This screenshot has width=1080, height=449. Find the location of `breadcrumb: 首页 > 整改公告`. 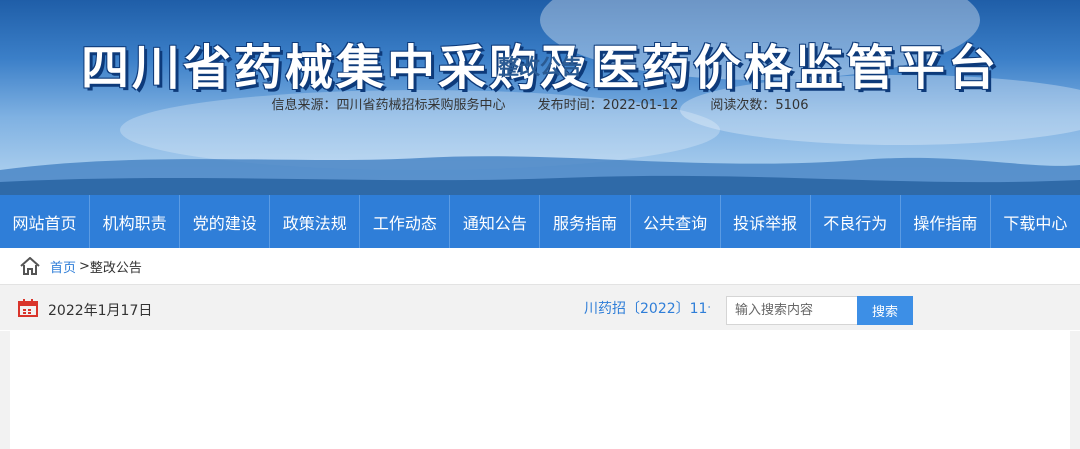

breadcrumb: 首页 > 整改公告 is located at coordinates (540, 266).